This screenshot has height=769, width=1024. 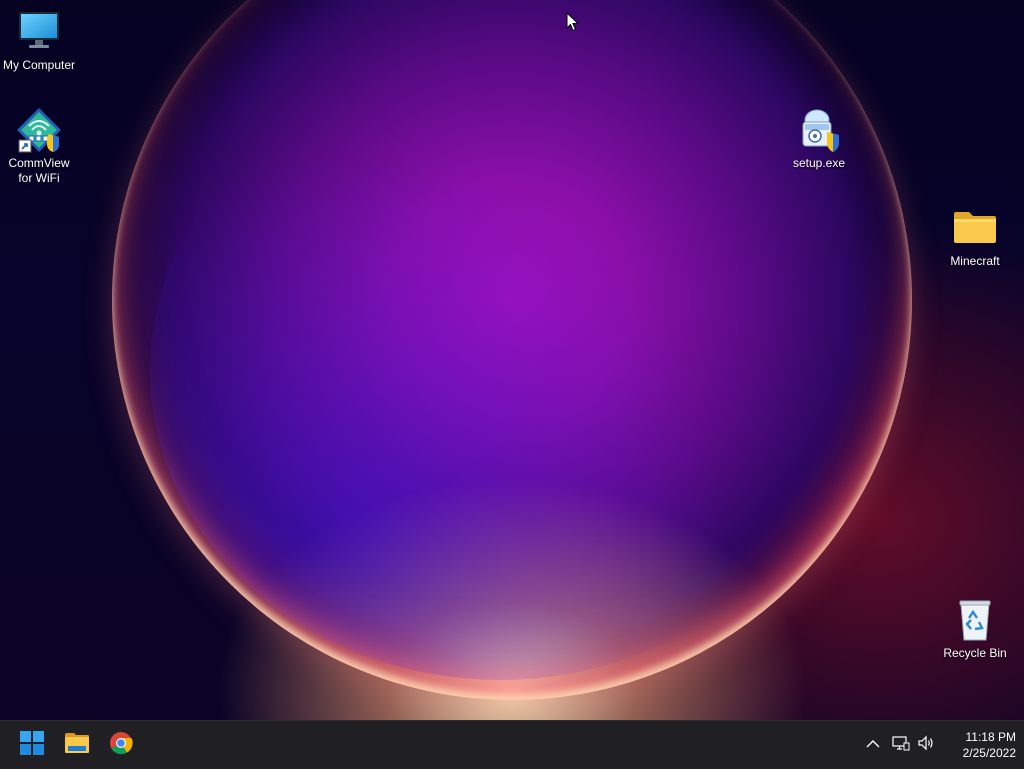 What do you see at coordinates (819, 130) in the screenshot?
I see `installer-icon` at bounding box center [819, 130].